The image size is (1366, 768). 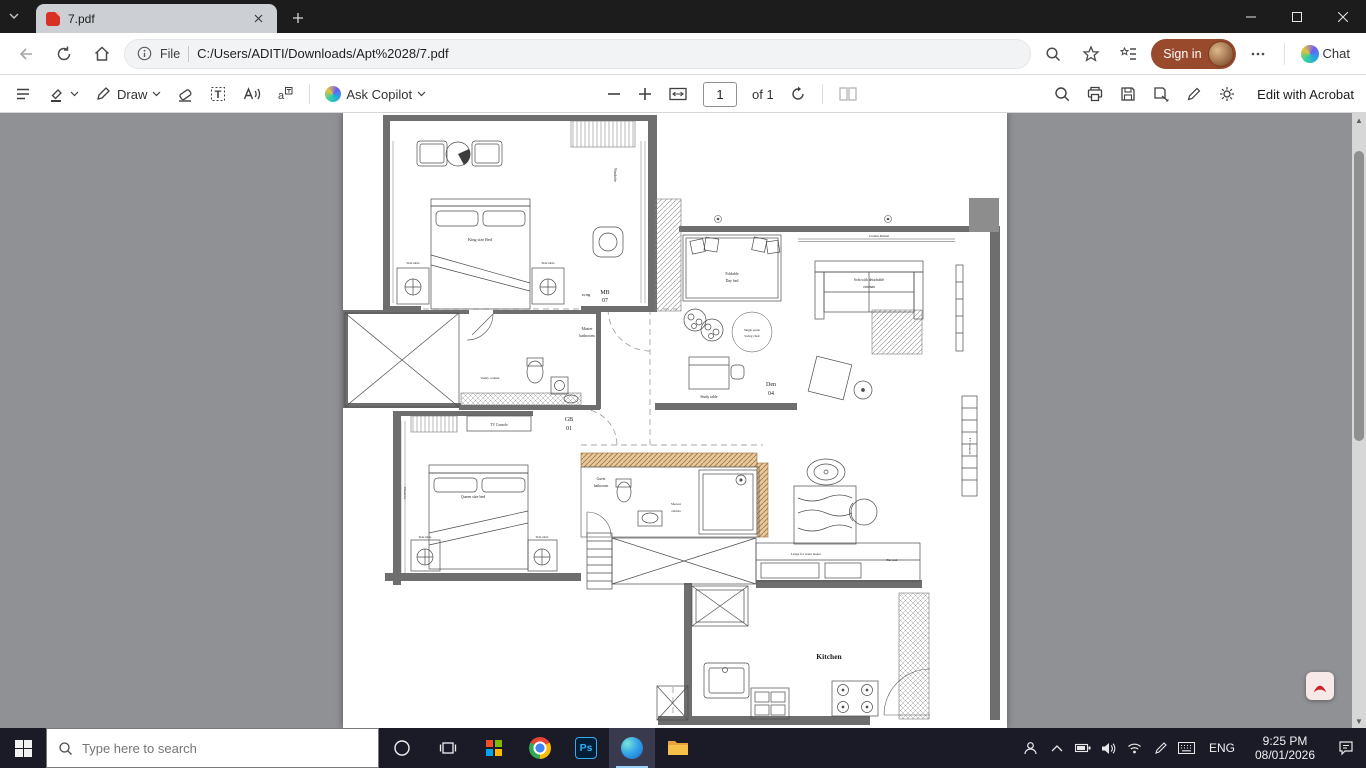 I want to click on cortana-icon, so click(x=402, y=748).